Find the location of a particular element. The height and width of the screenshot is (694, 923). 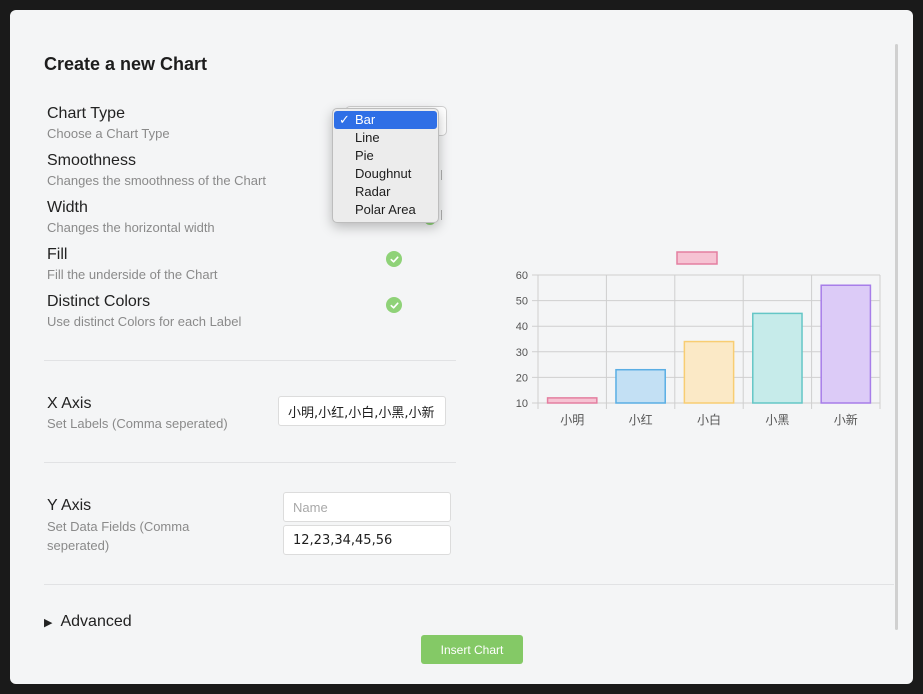

triangle-right-icon: ▶ is located at coordinates (48, 622).